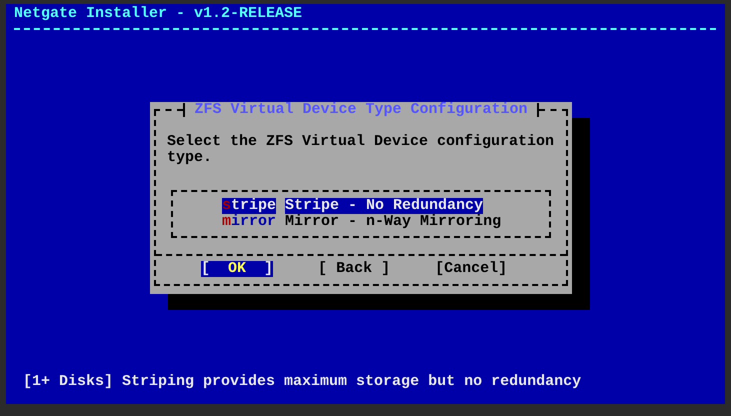  What do you see at coordinates (237, 269) in the screenshot?
I see `dialog-button: [ OK ]` at bounding box center [237, 269].